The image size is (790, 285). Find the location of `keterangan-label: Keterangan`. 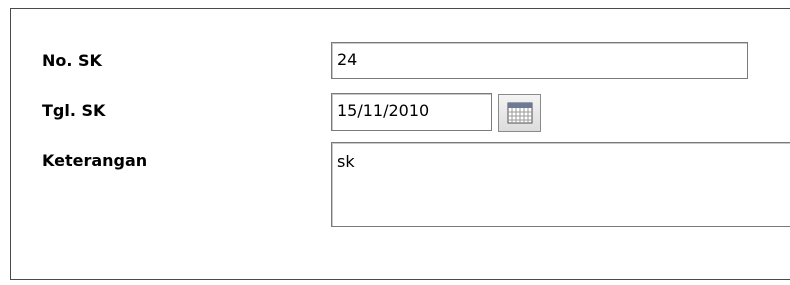

keterangan-label: Keterangan is located at coordinates (95, 160).